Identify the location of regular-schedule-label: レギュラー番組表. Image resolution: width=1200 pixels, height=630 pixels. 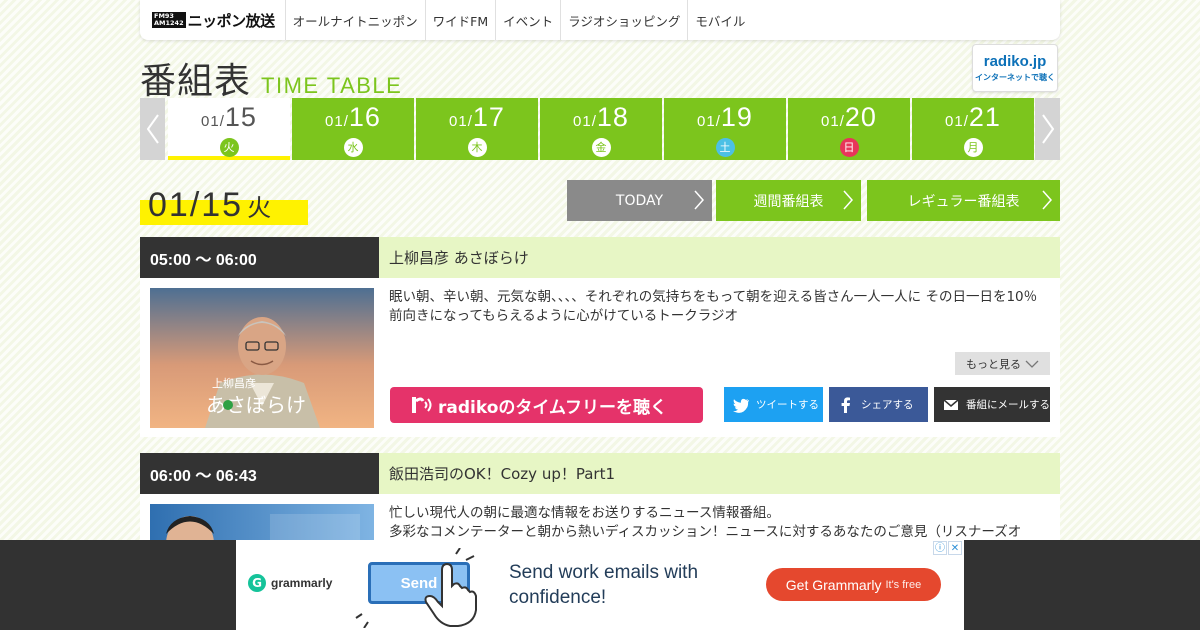
(963, 201).